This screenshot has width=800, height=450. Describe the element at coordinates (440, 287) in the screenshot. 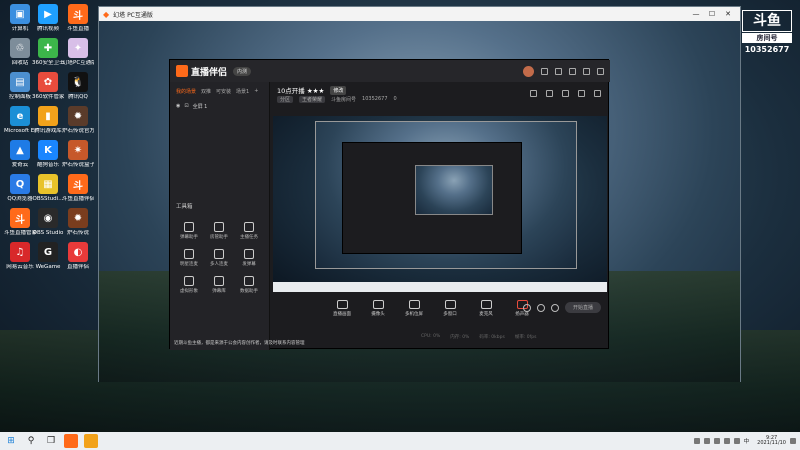

I see `preview-taskbar` at that location.